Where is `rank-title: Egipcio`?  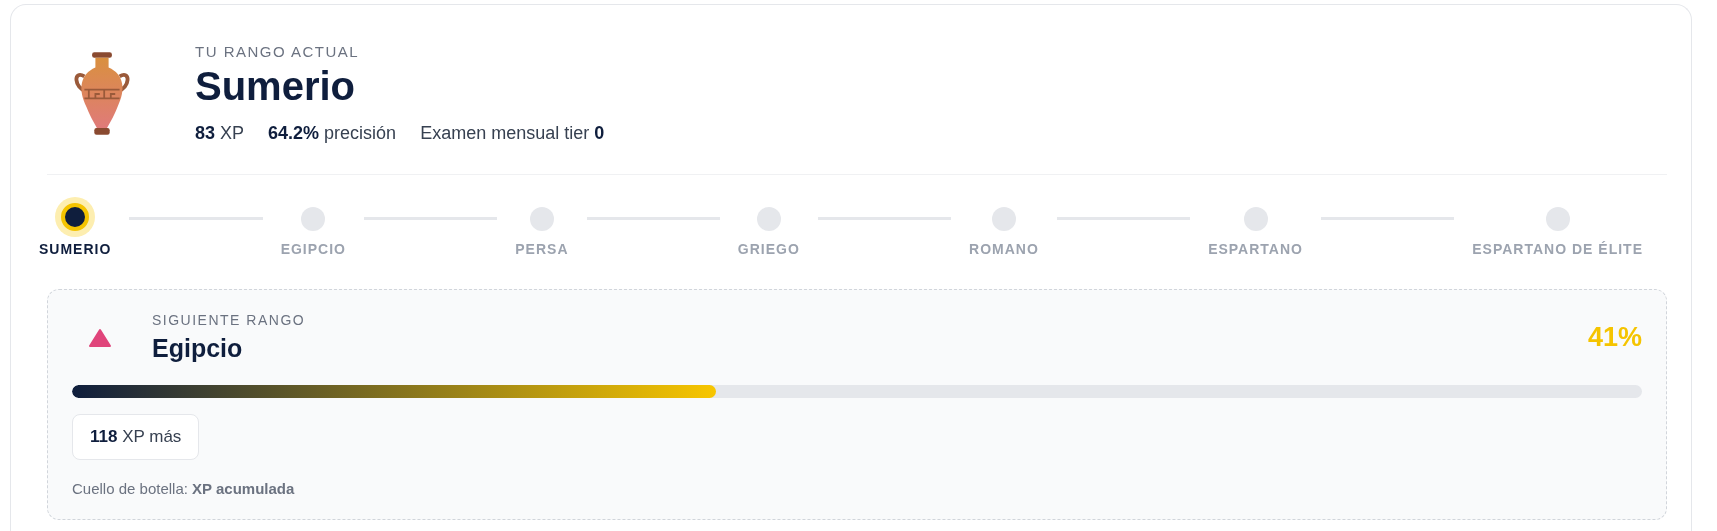 rank-title: Egipcio is located at coordinates (198, 348).